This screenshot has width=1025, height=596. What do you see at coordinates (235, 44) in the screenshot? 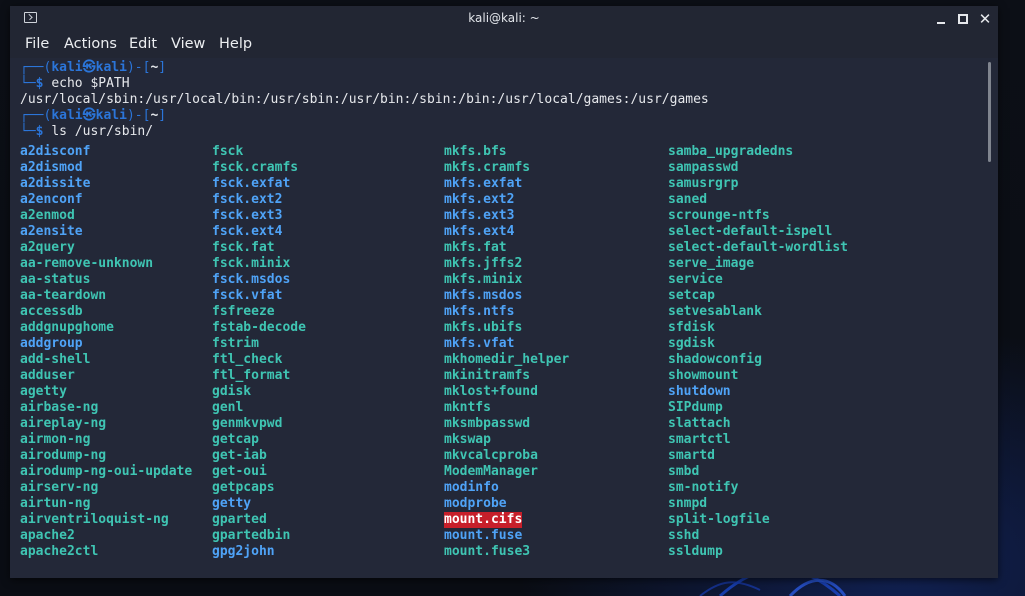
I see `menu-help: Help` at bounding box center [235, 44].